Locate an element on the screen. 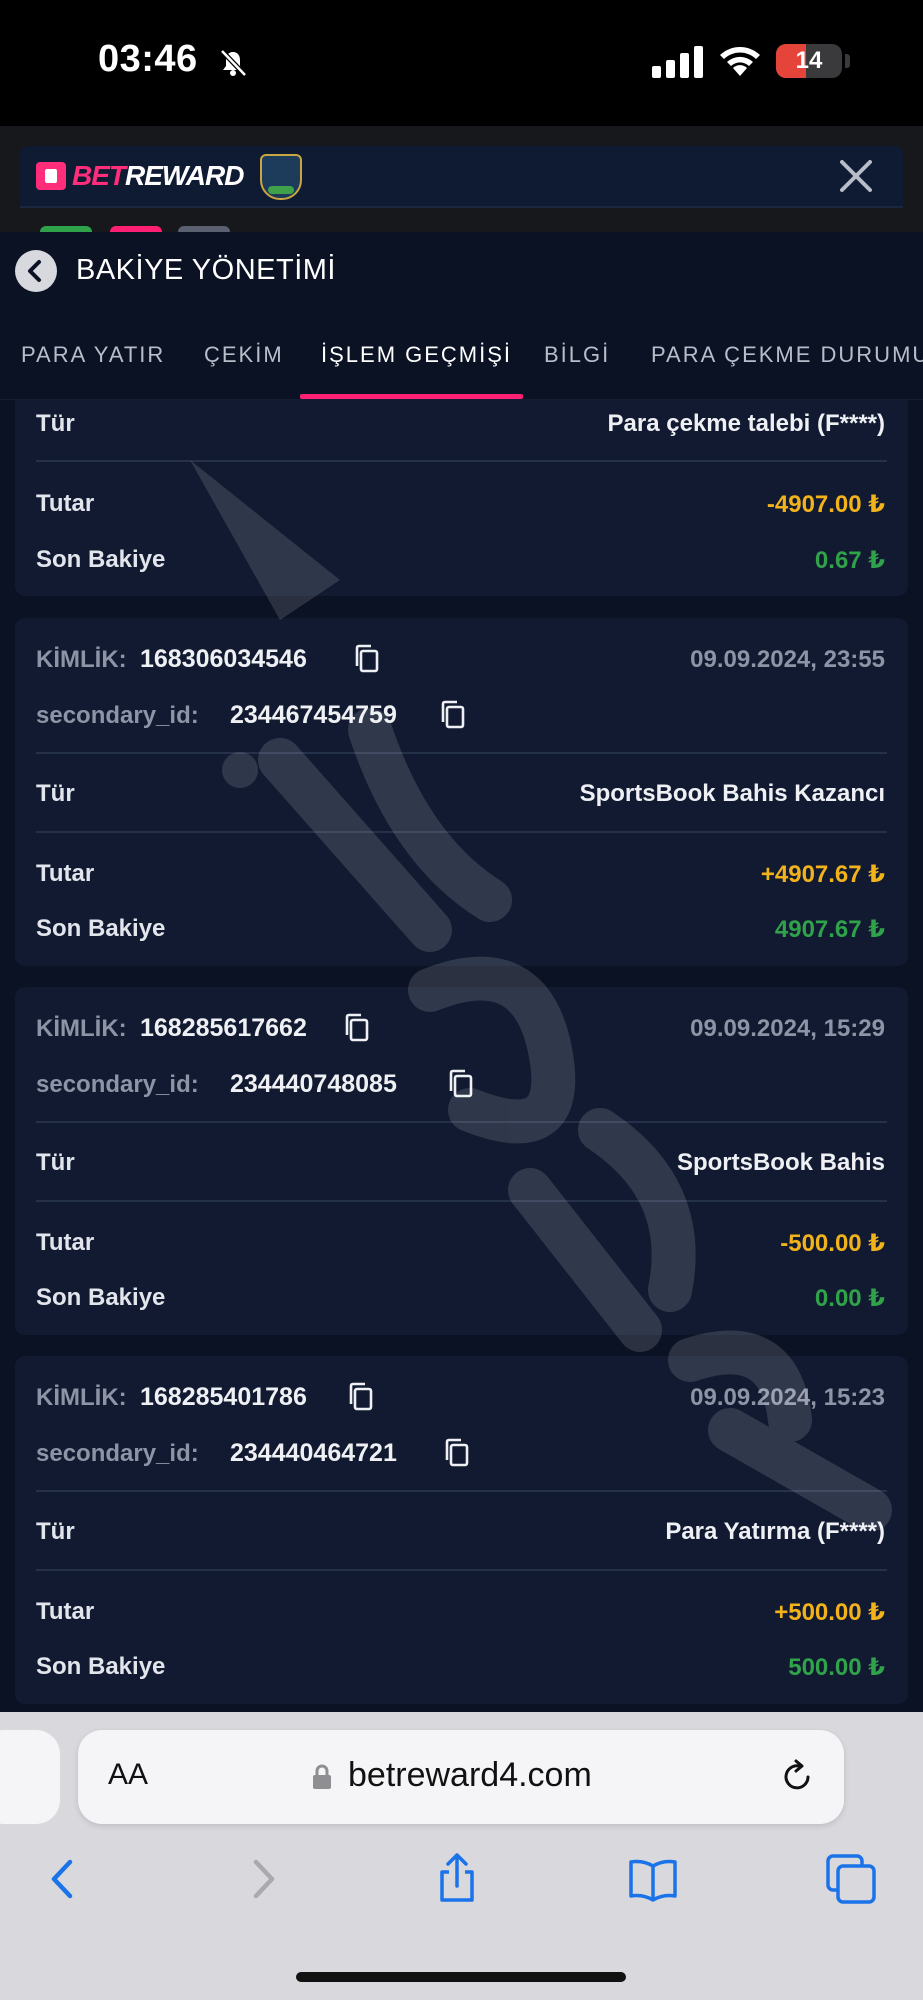  tab-deposit: PARA YATIR is located at coordinates (93, 355).